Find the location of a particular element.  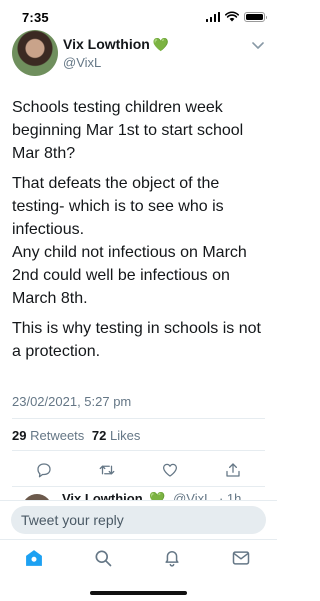

author-name-text: Vix Lowthion is located at coordinates (106, 44).